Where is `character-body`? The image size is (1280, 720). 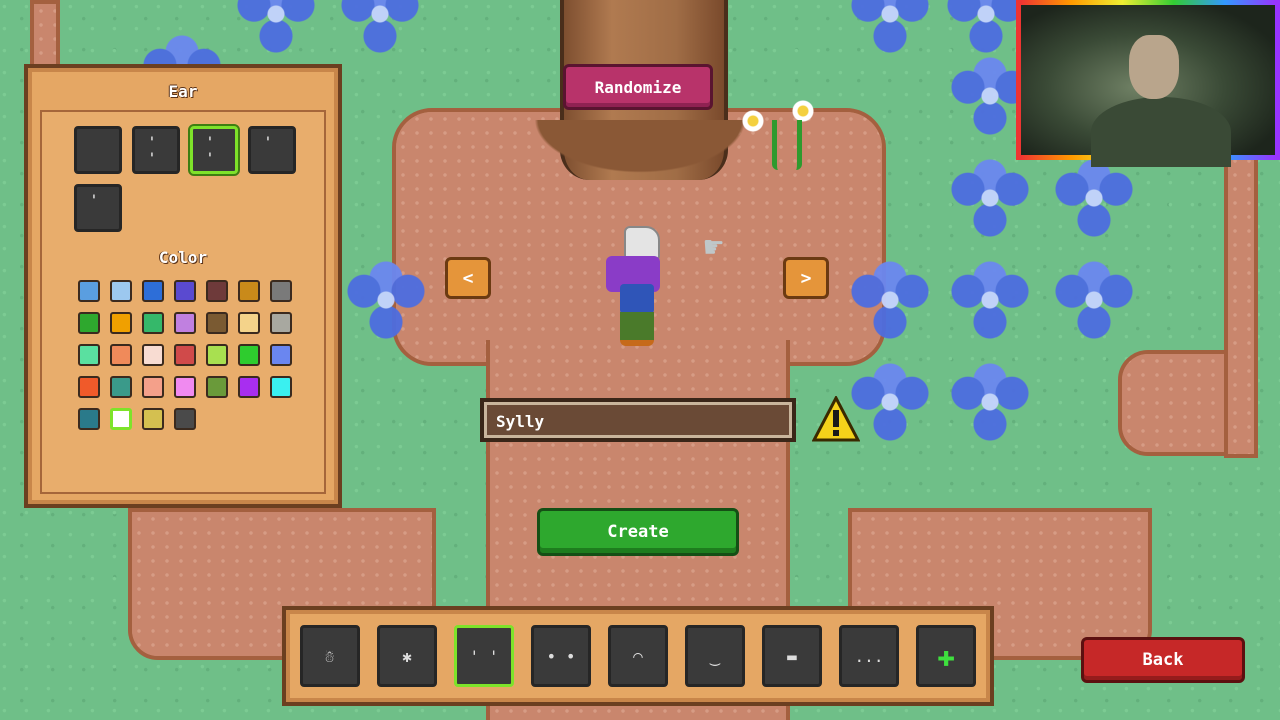
character-body is located at coordinates (637, 299).